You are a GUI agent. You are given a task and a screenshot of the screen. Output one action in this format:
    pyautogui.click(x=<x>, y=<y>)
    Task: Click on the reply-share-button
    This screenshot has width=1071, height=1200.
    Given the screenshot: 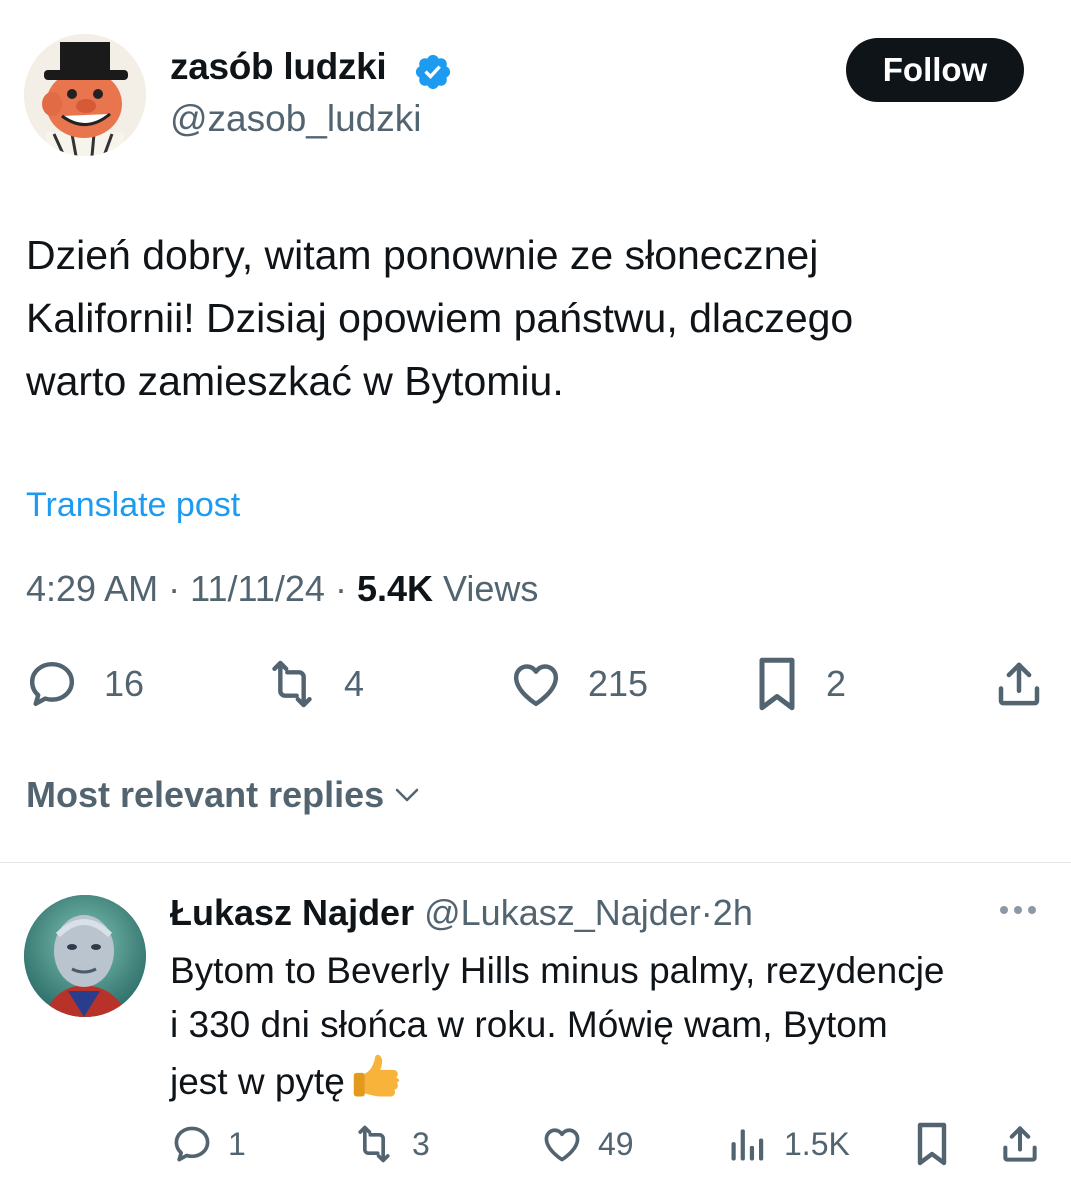 What is the action you would take?
    pyautogui.click(x=1020, y=1144)
    